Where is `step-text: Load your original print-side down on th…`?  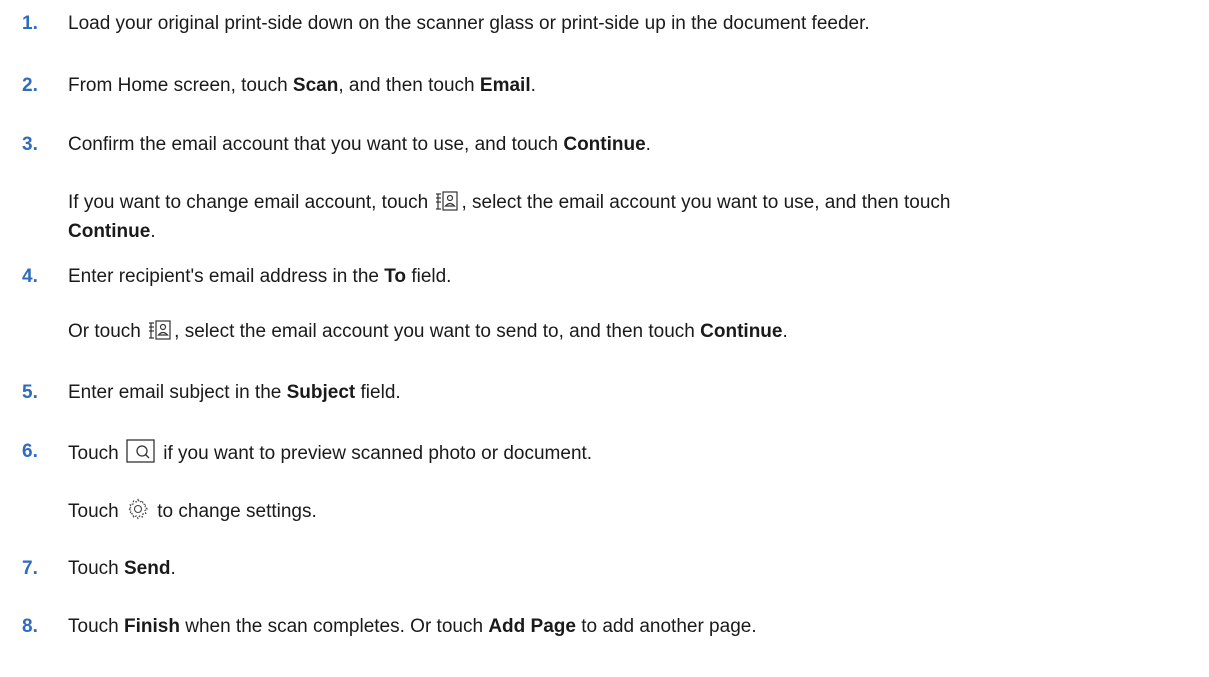 step-text: Load your original print-side down on th… is located at coordinates (623, 24).